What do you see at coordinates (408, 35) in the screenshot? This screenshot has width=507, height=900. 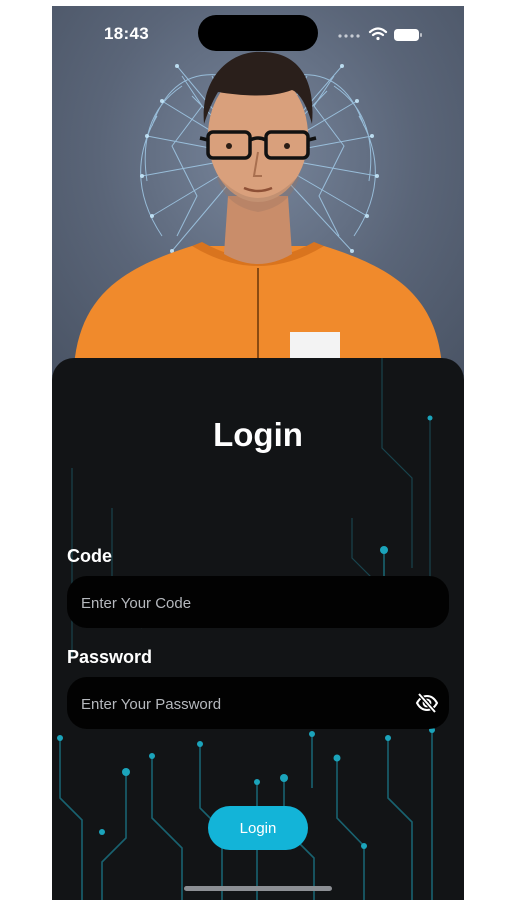 I see `battery-icon` at bounding box center [408, 35].